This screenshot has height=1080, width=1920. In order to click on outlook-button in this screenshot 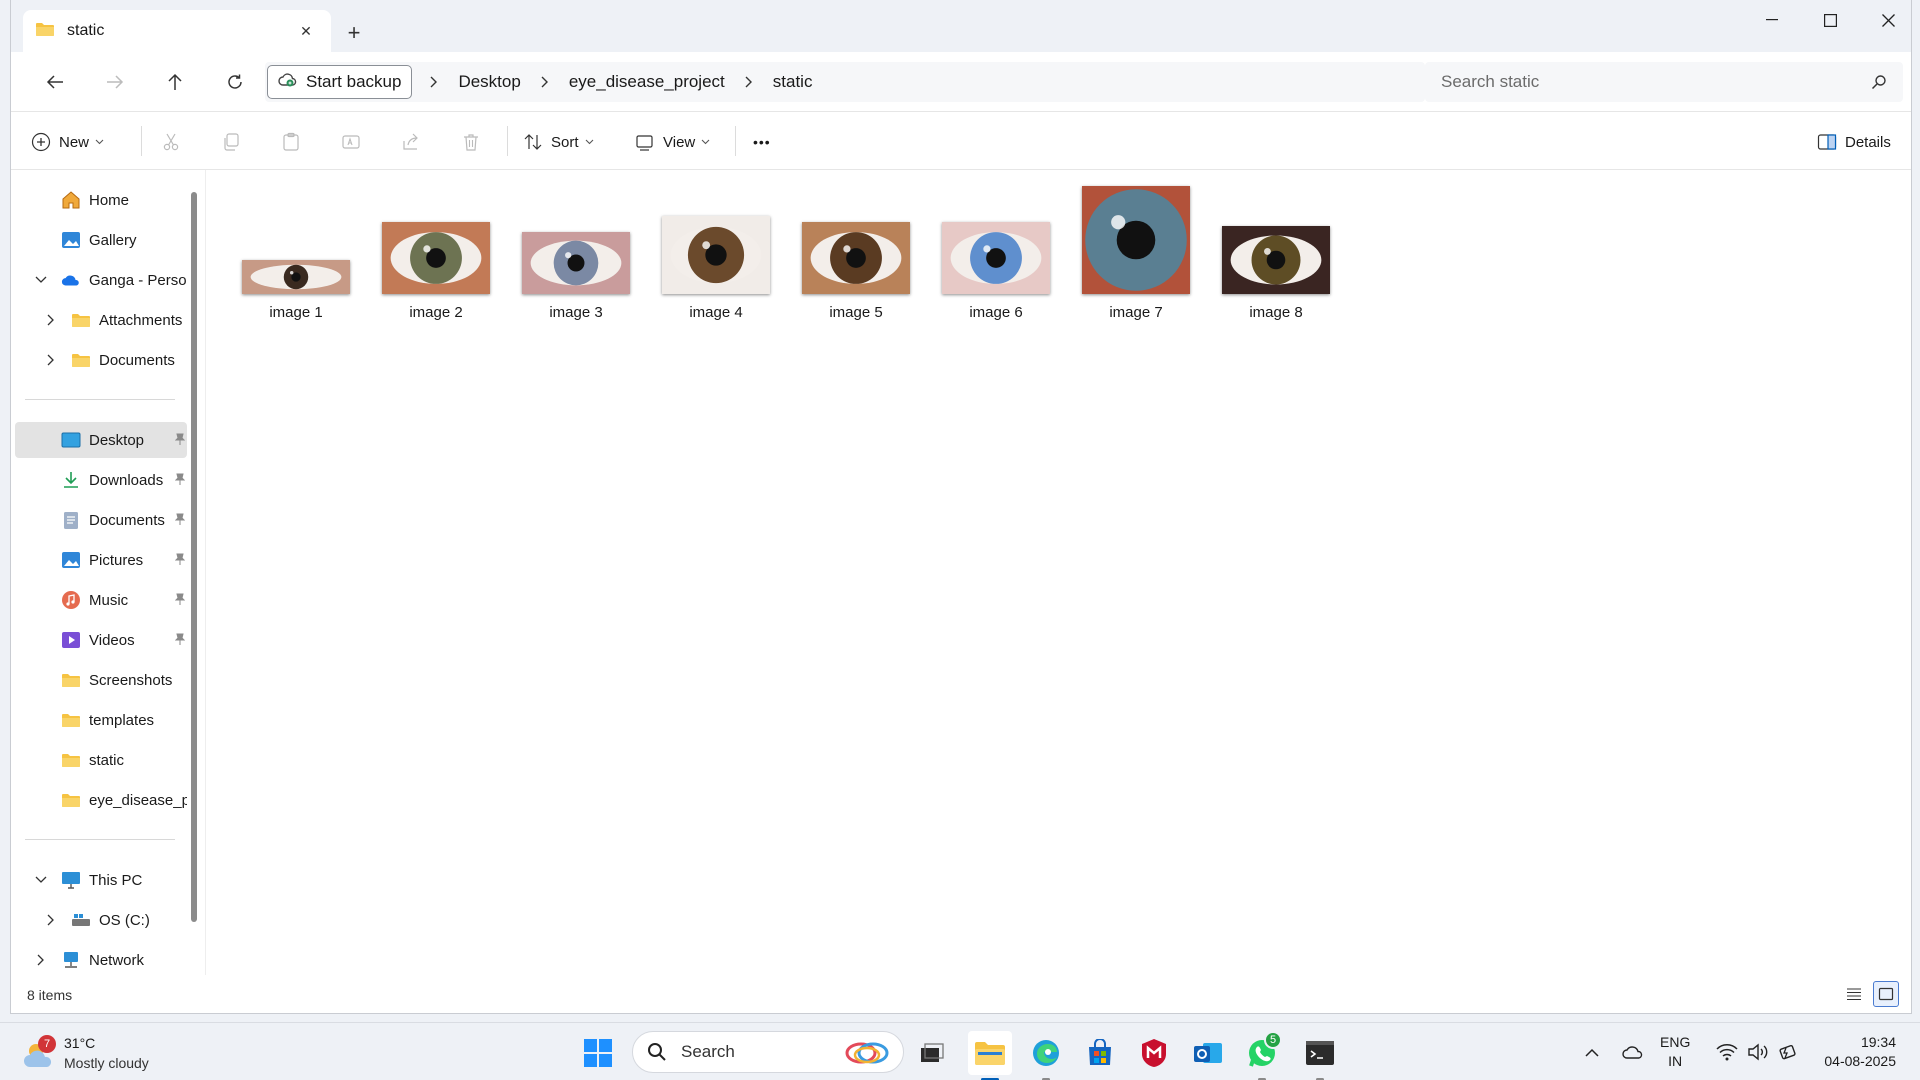, I will do `click(1208, 1053)`.